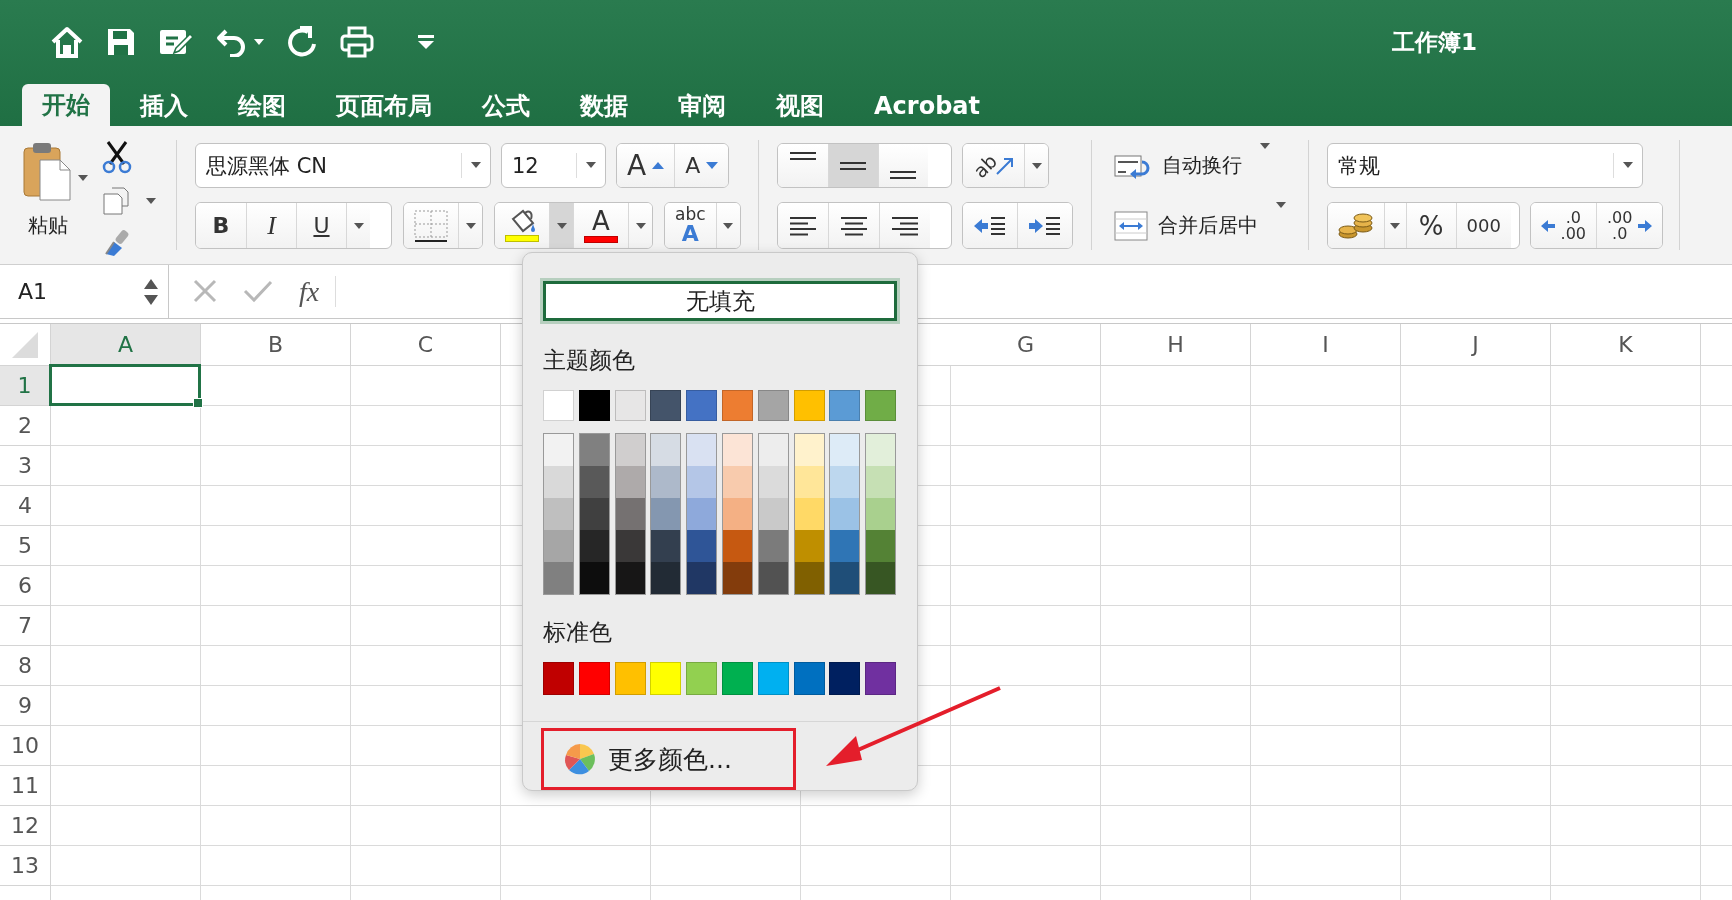 The width and height of the screenshot is (1732, 900). I want to click on underline-button: U, so click(321, 225).